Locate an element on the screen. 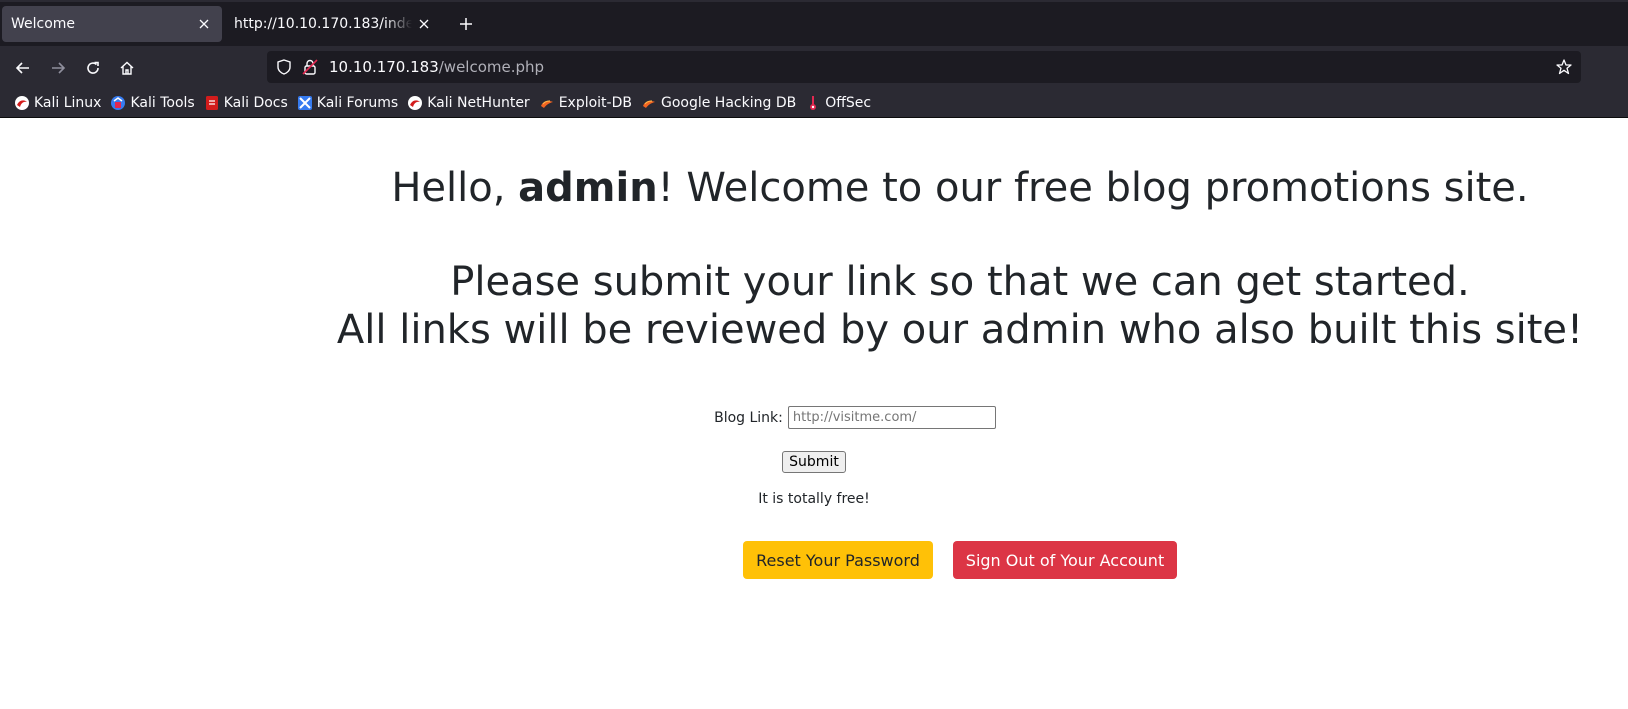 This screenshot has width=1628, height=709. bookmark-google-hacking-db: Google Hacking DB is located at coordinates (718, 103).